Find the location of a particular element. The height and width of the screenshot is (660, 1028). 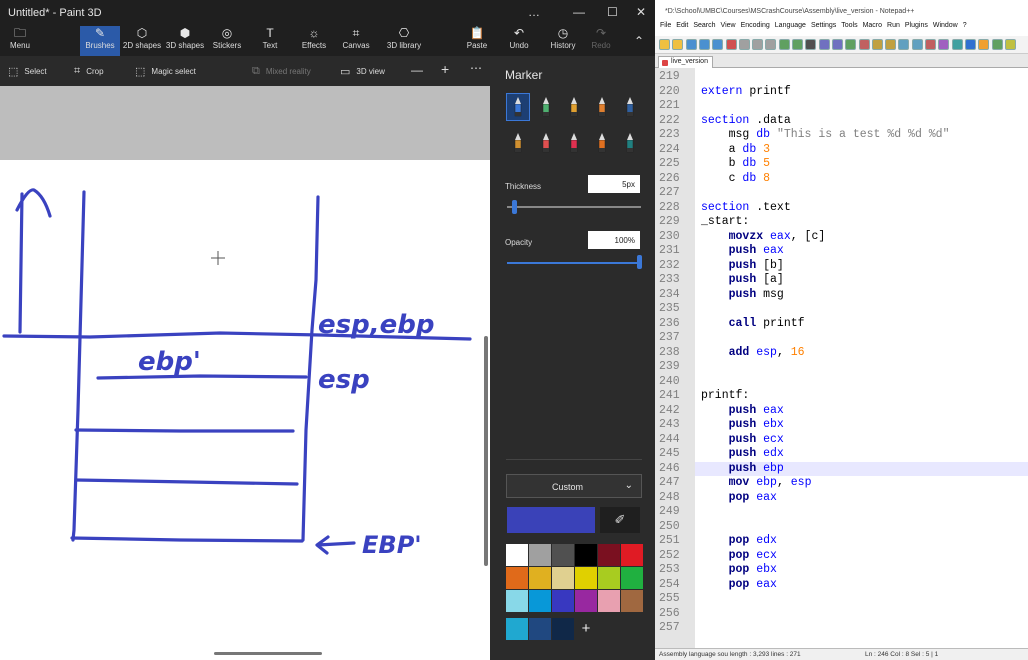

menu-language: Language is located at coordinates (790, 25).